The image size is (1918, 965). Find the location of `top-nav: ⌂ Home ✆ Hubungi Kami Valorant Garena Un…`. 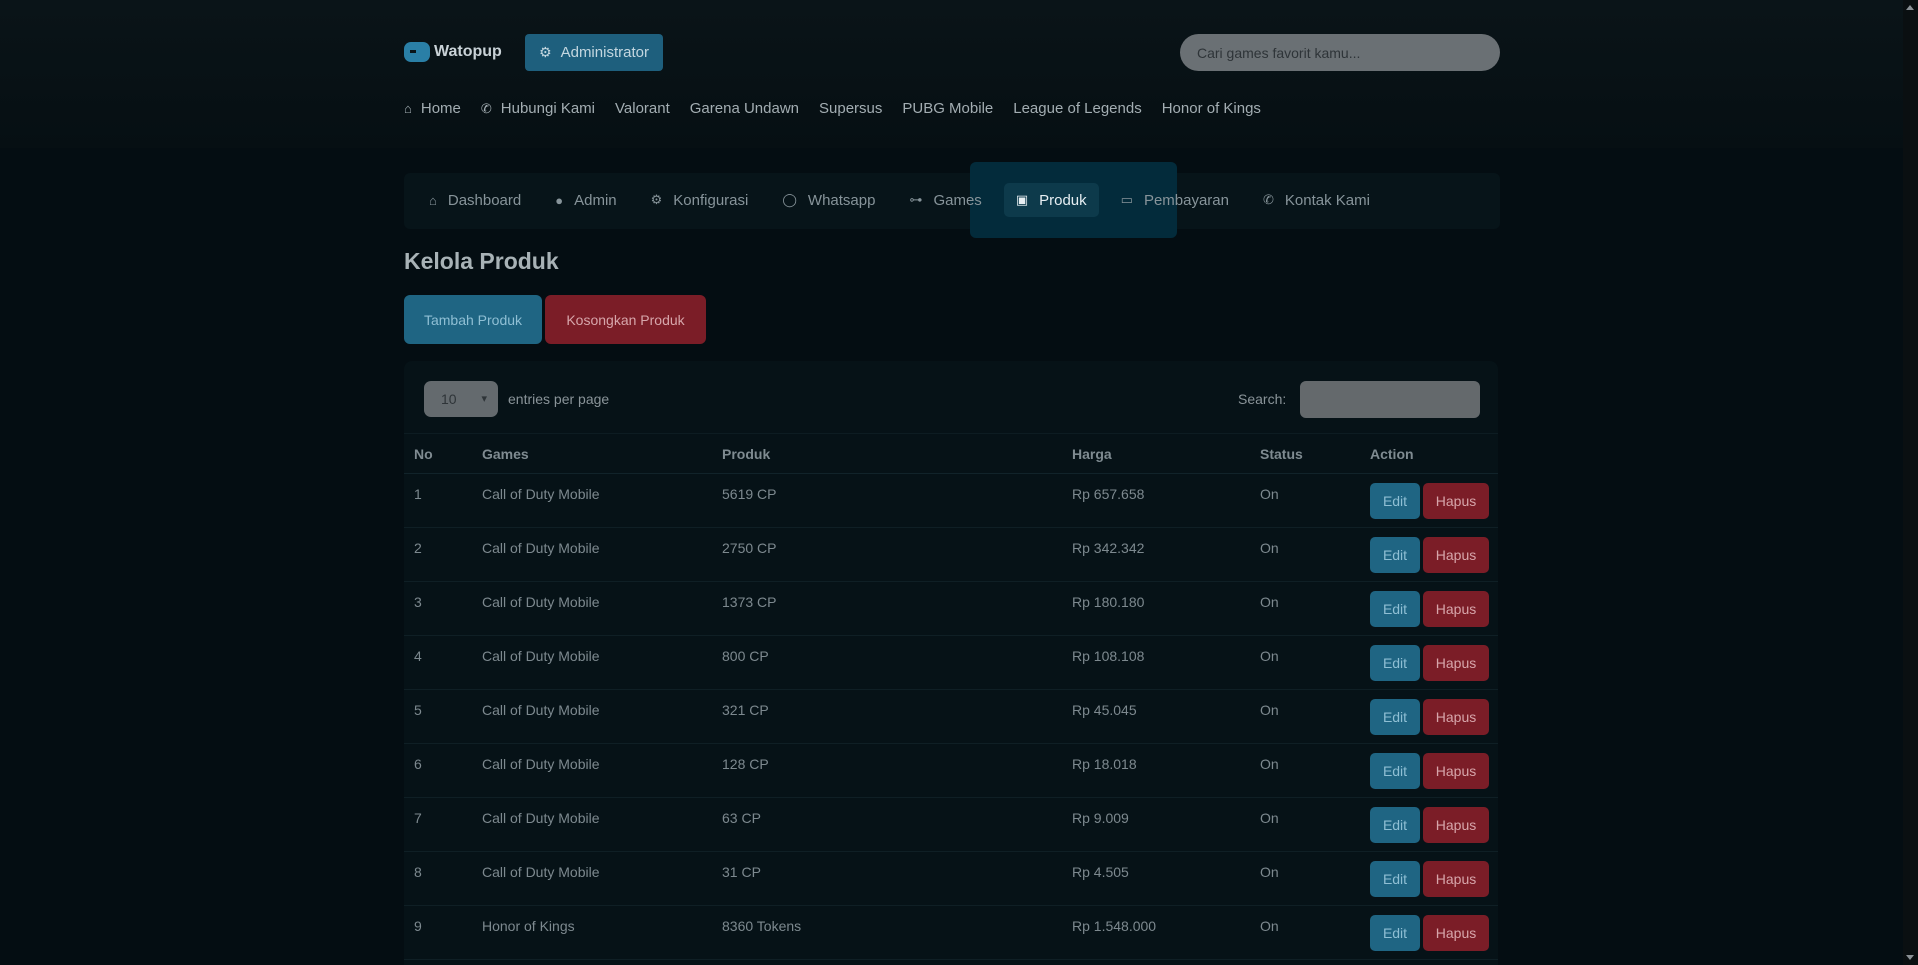

top-nav: ⌂ Home ✆ Hubungi Kami Valorant Garena Un… is located at coordinates (842, 108).